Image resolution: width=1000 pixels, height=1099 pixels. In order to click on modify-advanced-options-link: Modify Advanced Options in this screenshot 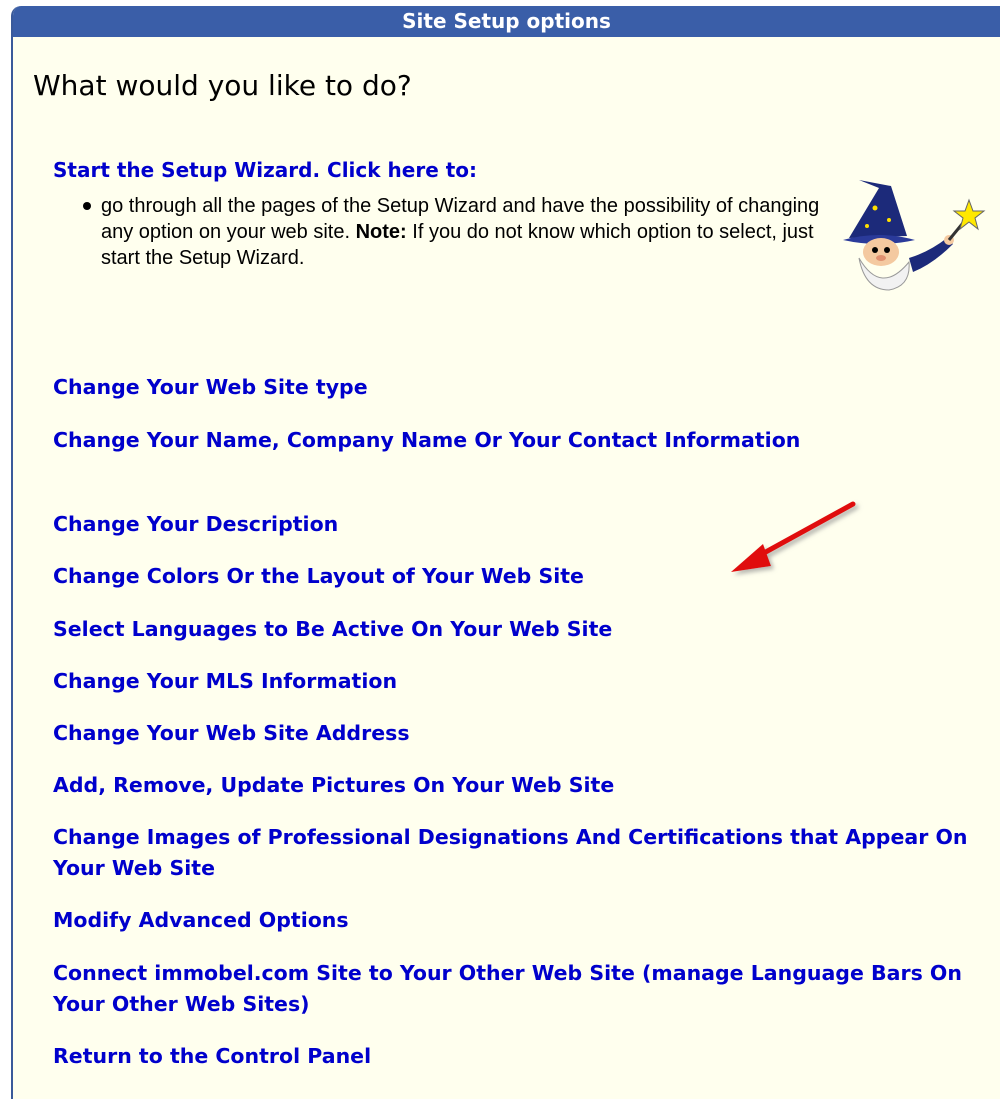, I will do `click(513, 920)`.